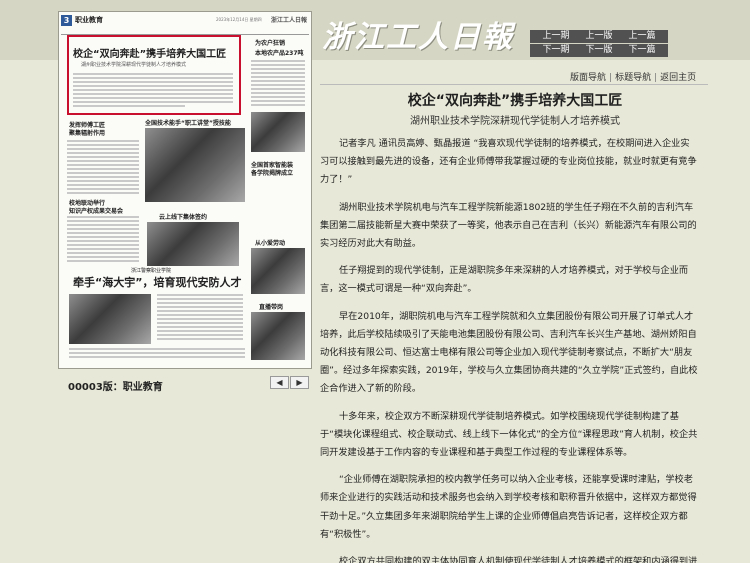 The image size is (750, 563). What do you see at coordinates (278, 132) in the screenshot?
I see `side-photo` at bounding box center [278, 132].